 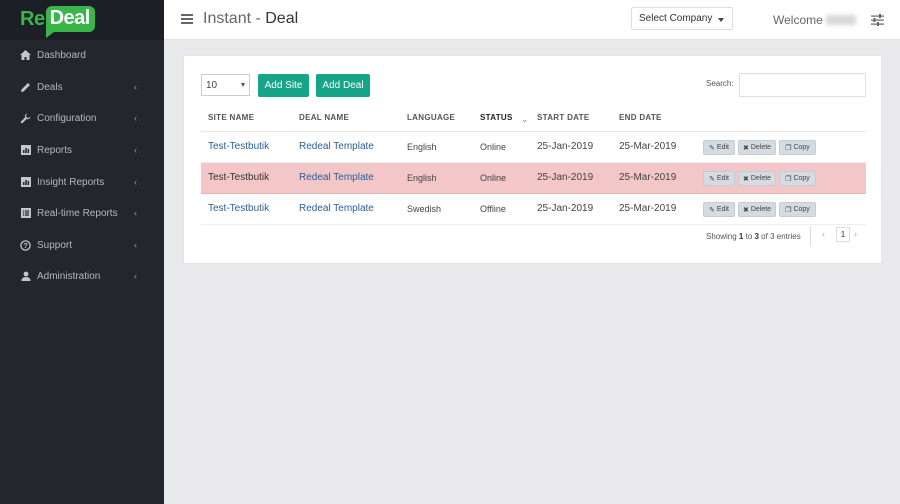 What do you see at coordinates (640, 117) in the screenshot?
I see `column-header-end-date: END DATE` at bounding box center [640, 117].